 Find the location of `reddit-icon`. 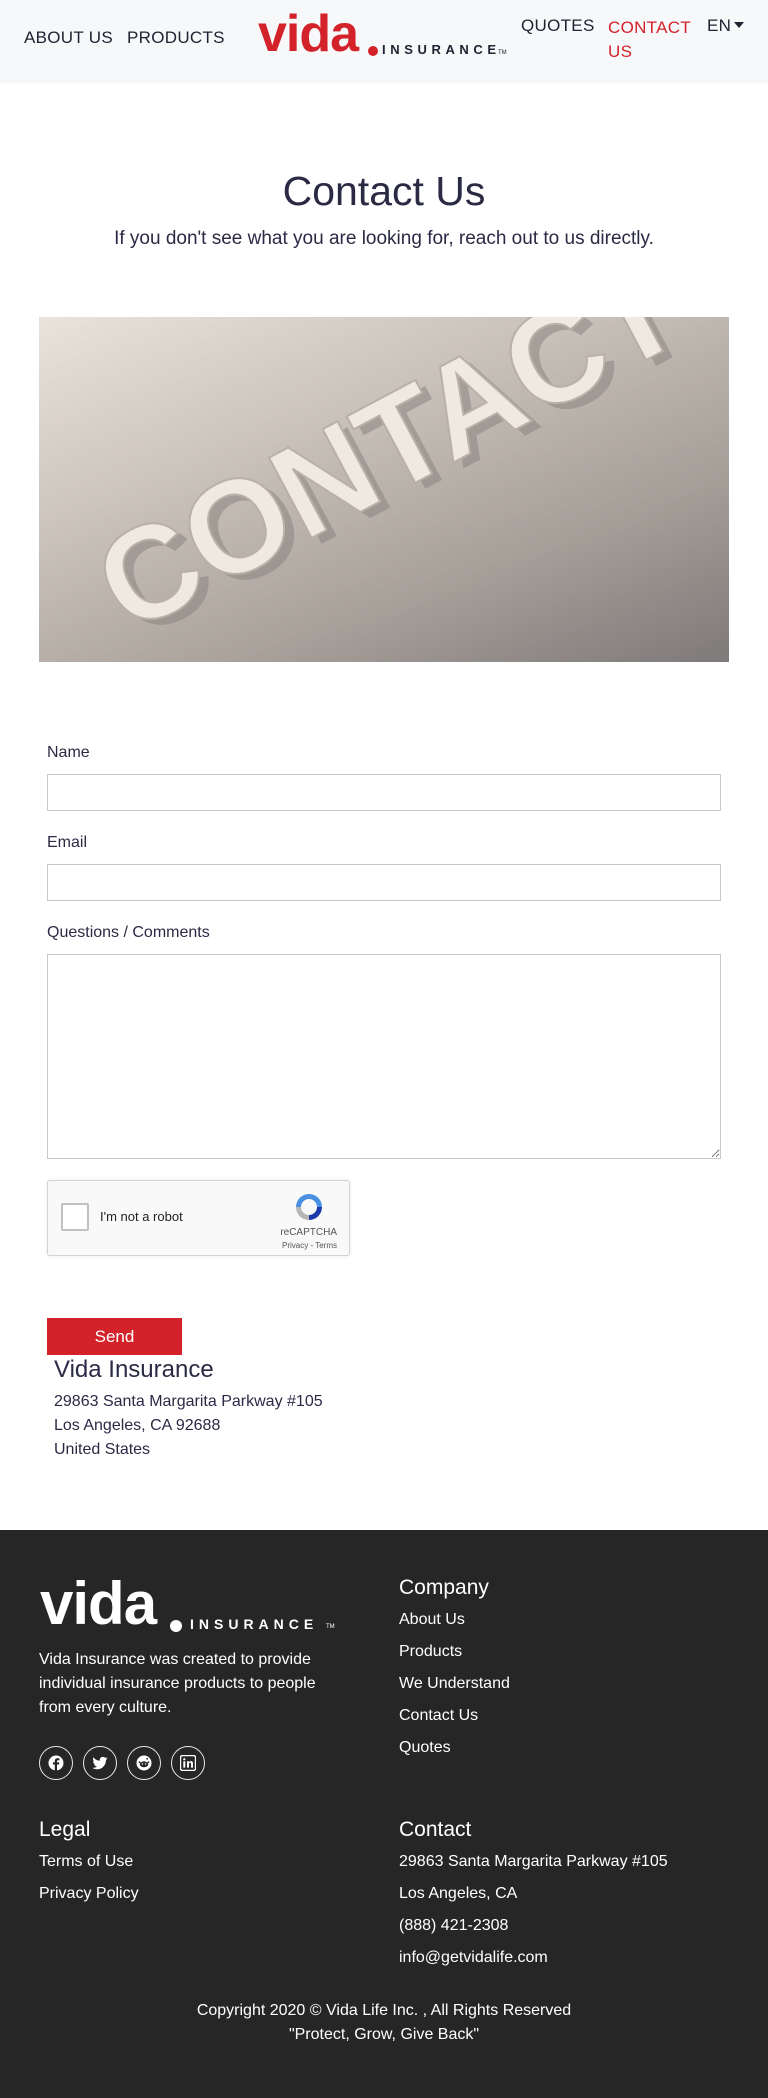

reddit-icon is located at coordinates (144, 1763).